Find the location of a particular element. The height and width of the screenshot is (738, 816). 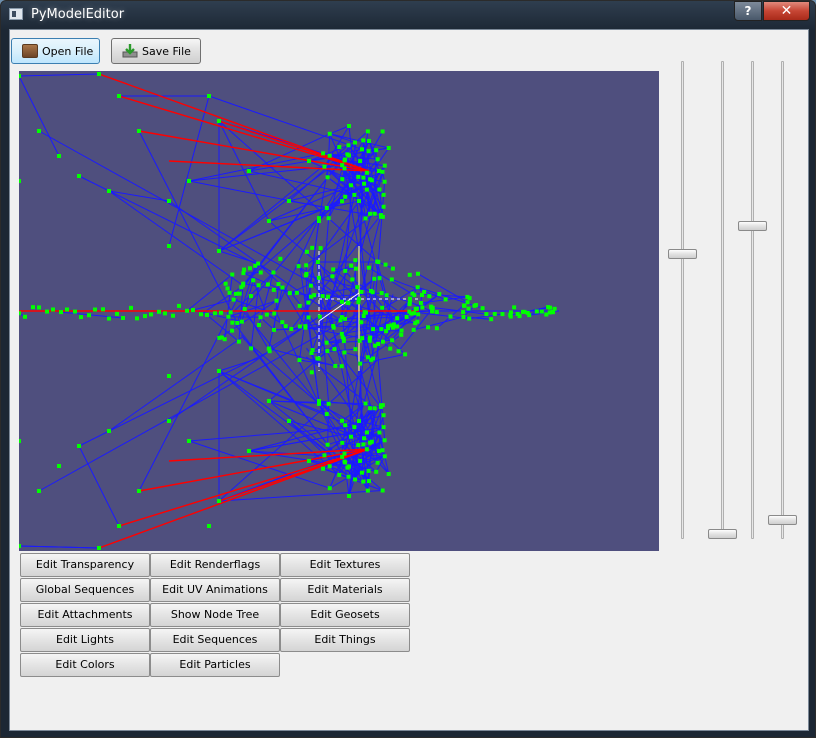

close-button: ✕ is located at coordinates (786, 11).